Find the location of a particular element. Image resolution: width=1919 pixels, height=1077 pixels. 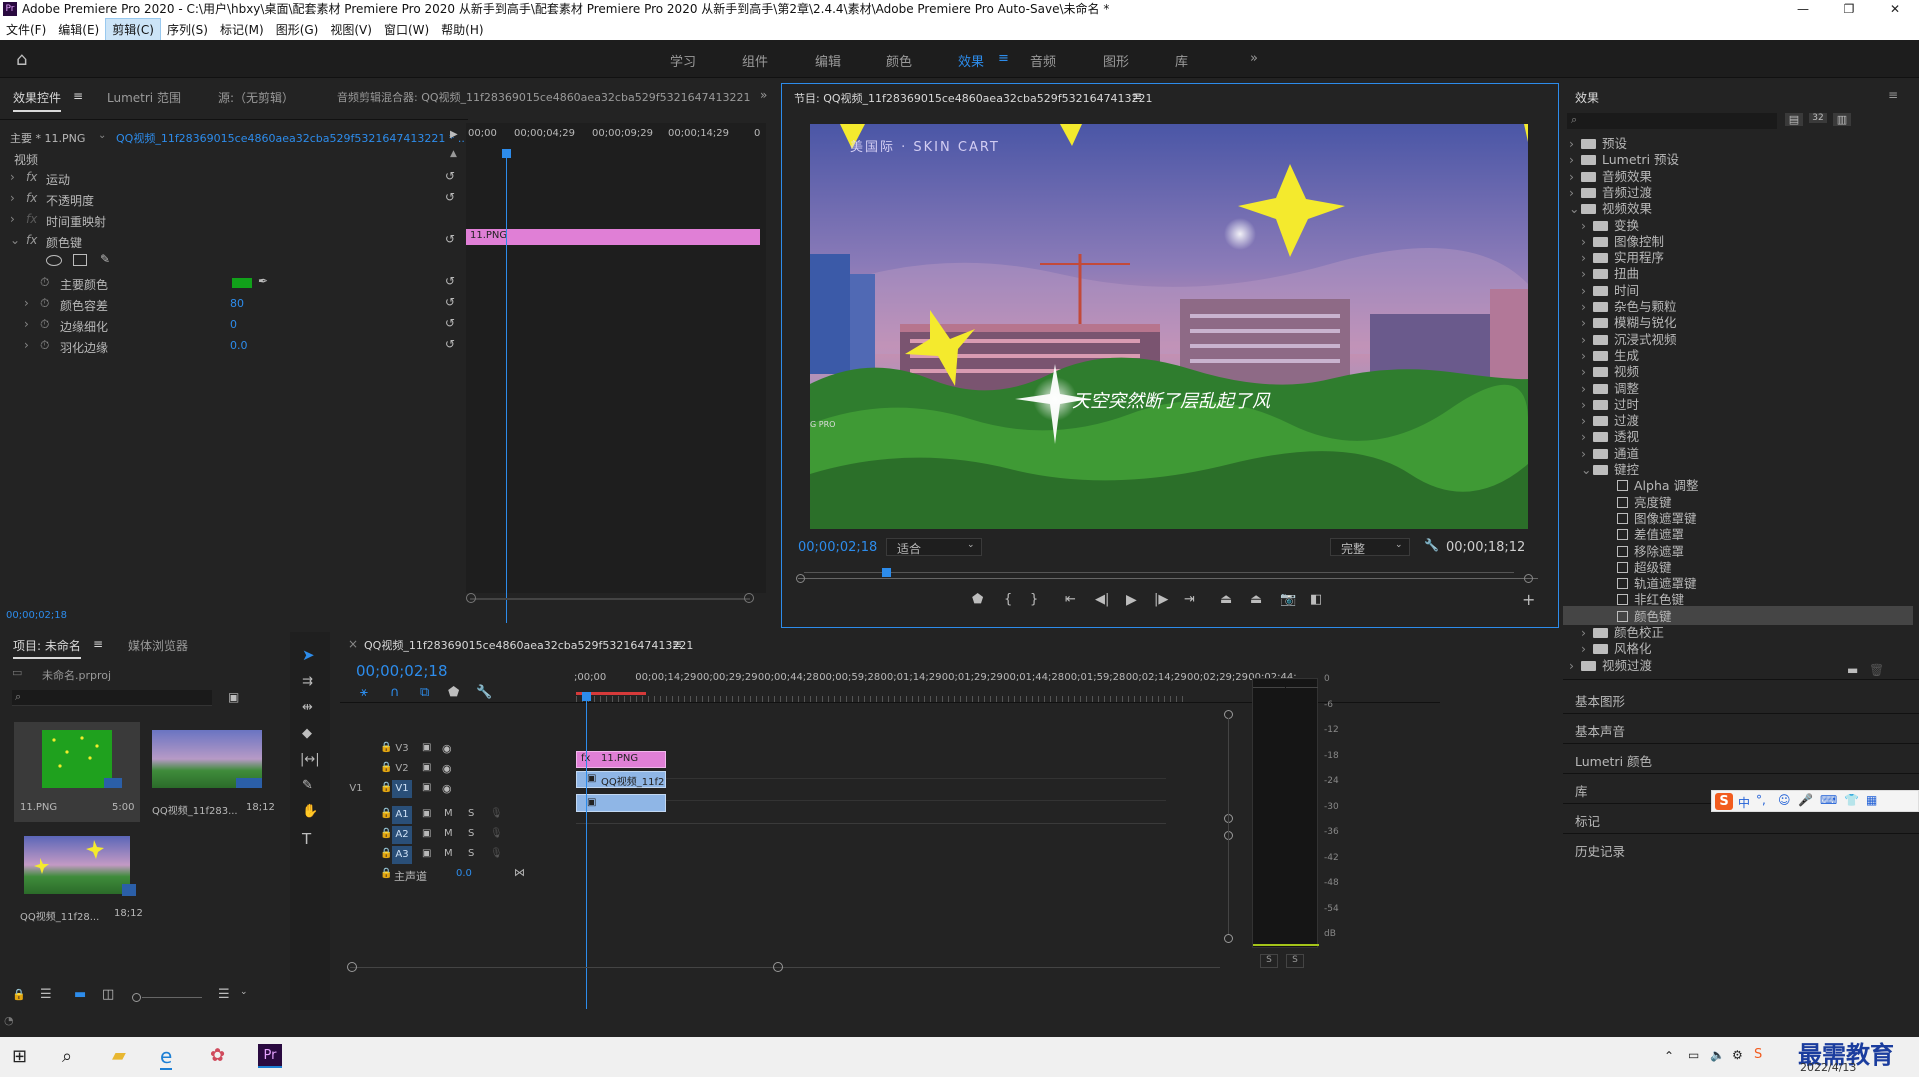

section-history: 历史记录 is located at coordinates (1600, 850).